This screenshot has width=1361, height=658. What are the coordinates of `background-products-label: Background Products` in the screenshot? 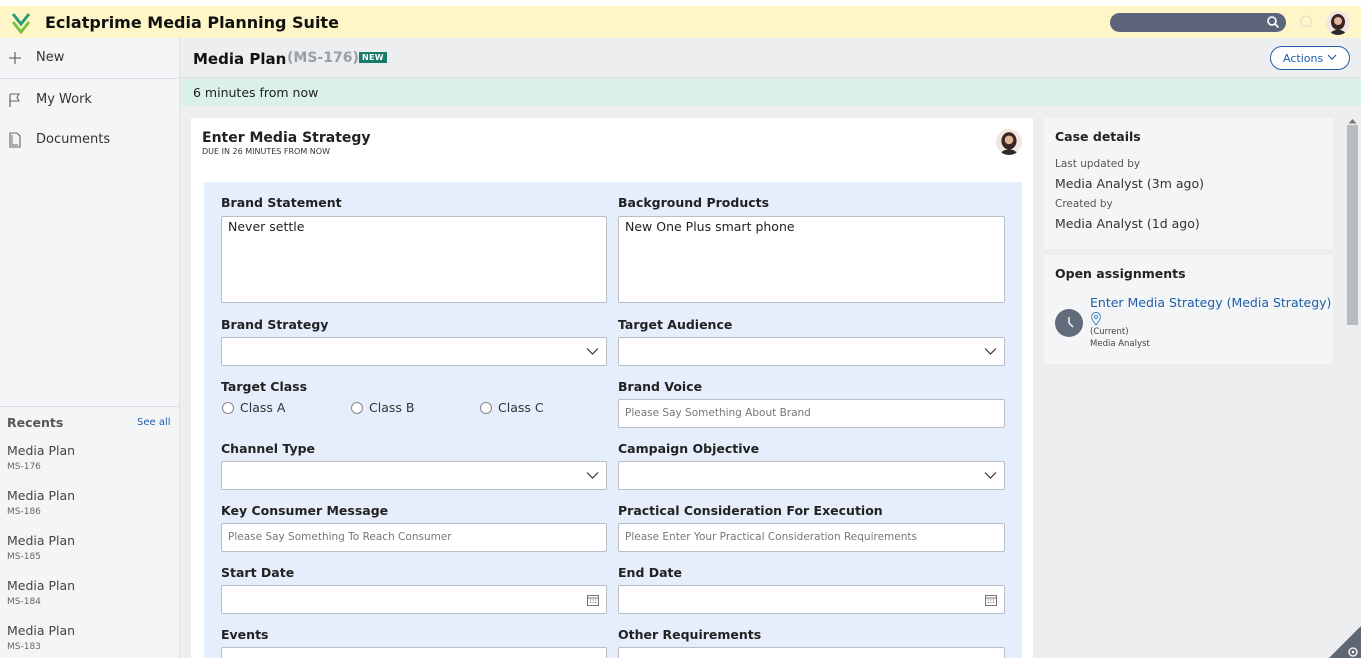 It's located at (694, 202).